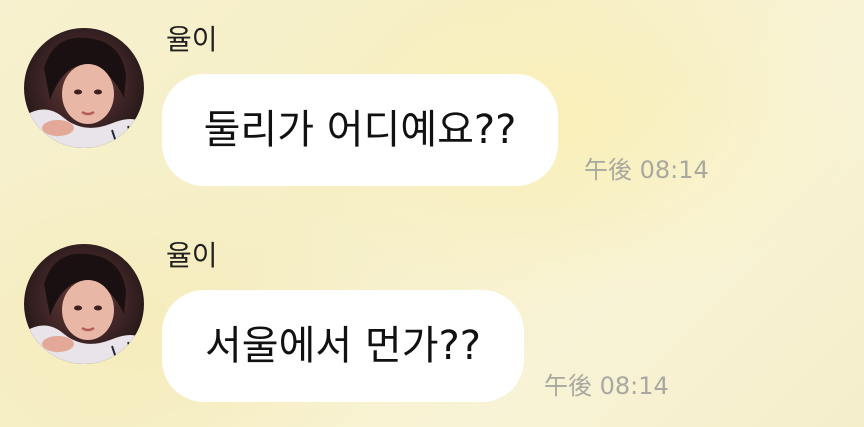 This screenshot has height=427, width=864. I want to click on message-text: 서울에서 먼가??, so click(343, 346).